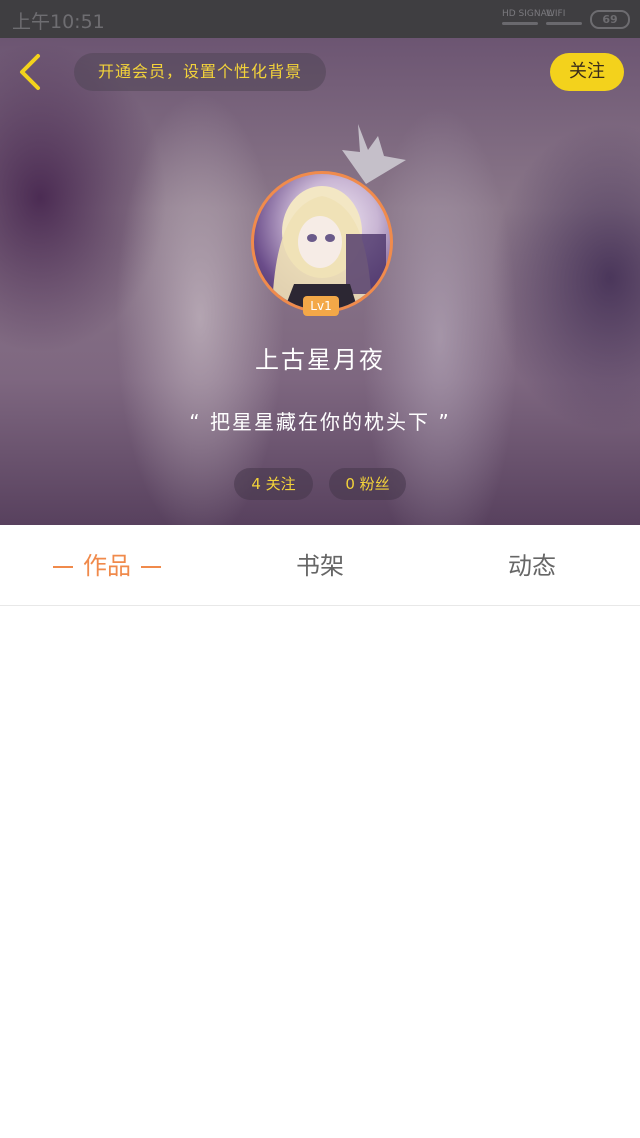  I want to click on fans-count-button: 0 粉丝, so click(367, 484).